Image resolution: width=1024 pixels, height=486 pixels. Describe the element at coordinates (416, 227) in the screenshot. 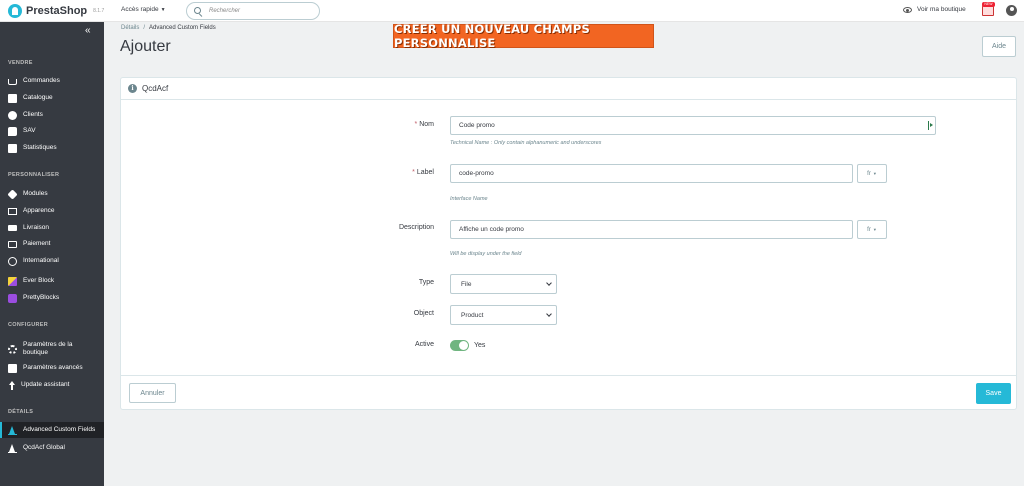

I see `field-label-description: Description` at that location.